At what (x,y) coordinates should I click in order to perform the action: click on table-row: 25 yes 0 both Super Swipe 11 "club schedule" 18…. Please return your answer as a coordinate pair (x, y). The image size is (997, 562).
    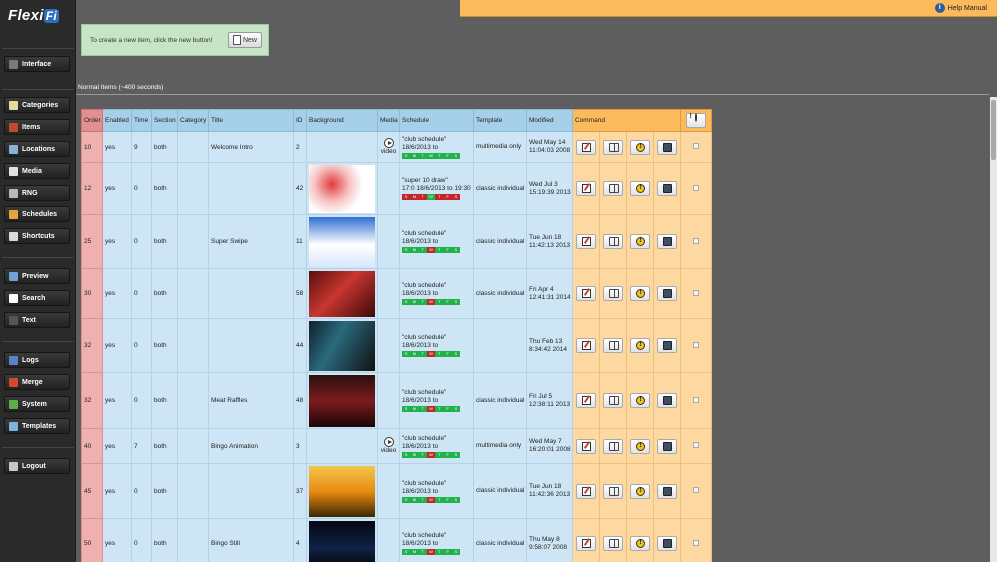
    Looking at the image, I should click on (397, 241).